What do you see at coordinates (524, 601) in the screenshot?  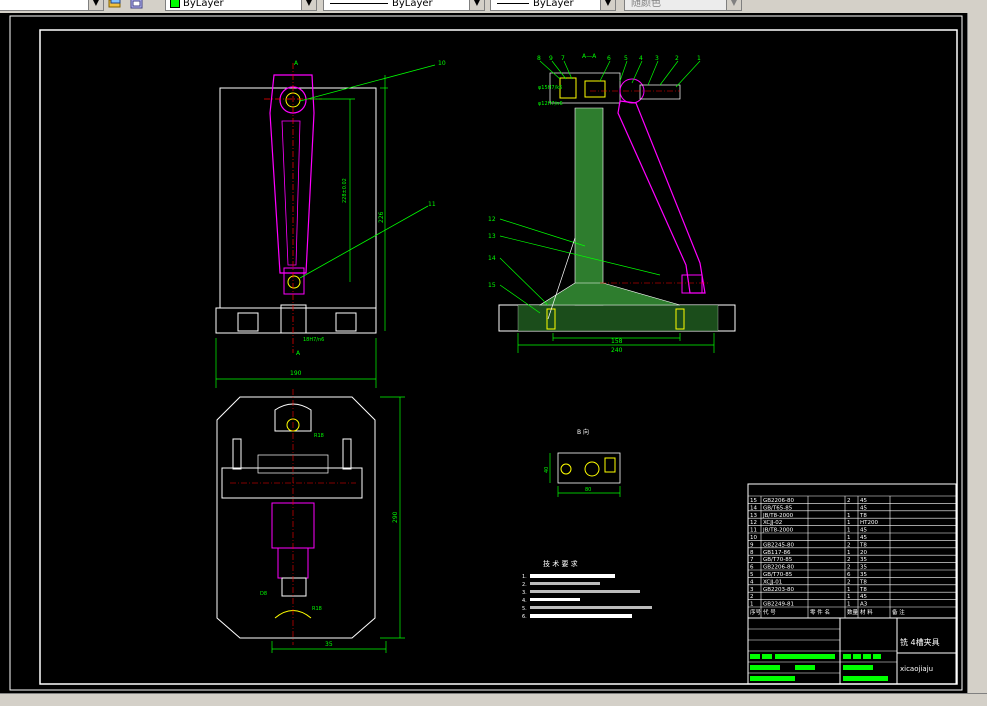 I see `tech-req-line: 4.` at bounding box center [524, 601].